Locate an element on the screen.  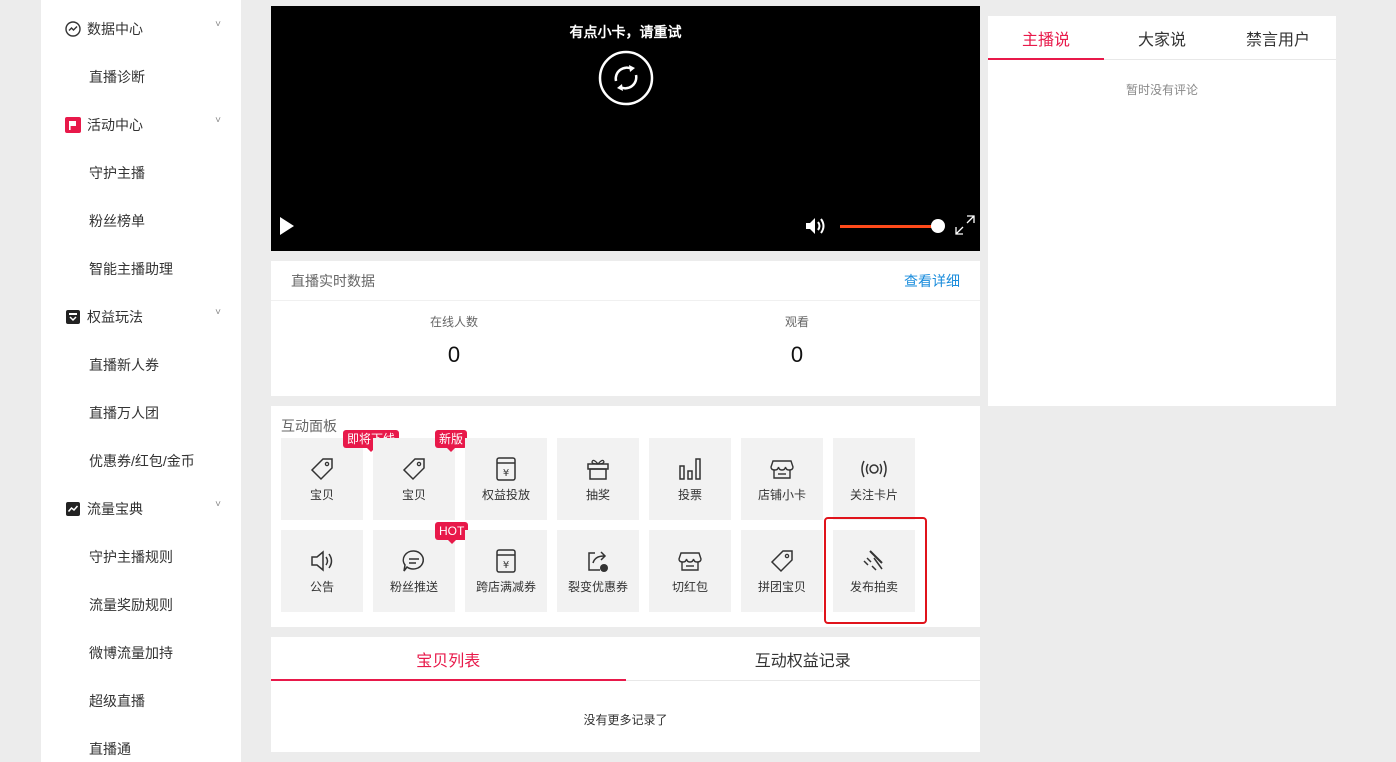
tile-lottery: 抽奖 is located at coordinates (598, 479).